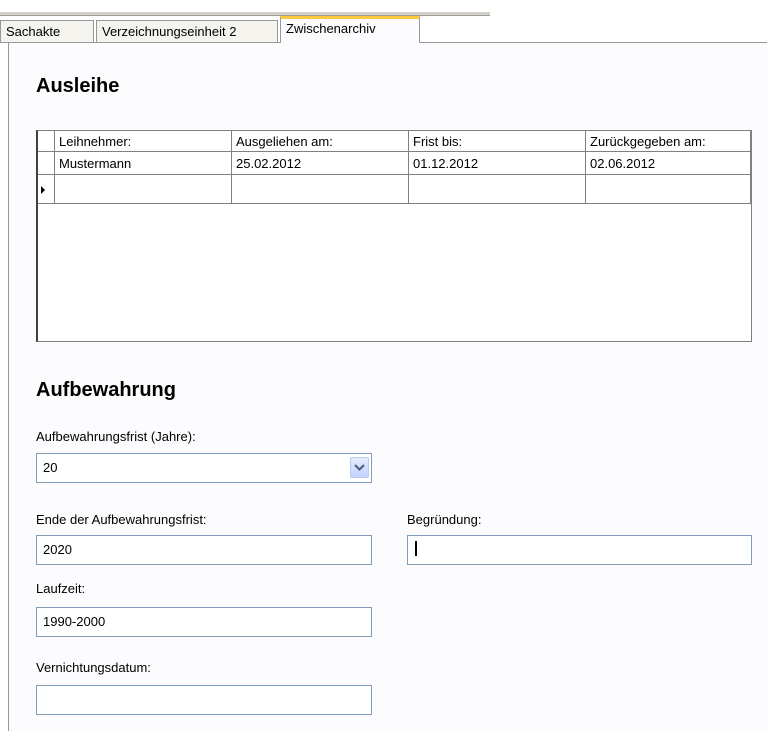 This screenshot has height=731, width=767. I want to click on chevron-down-icon, so click(359, 468).